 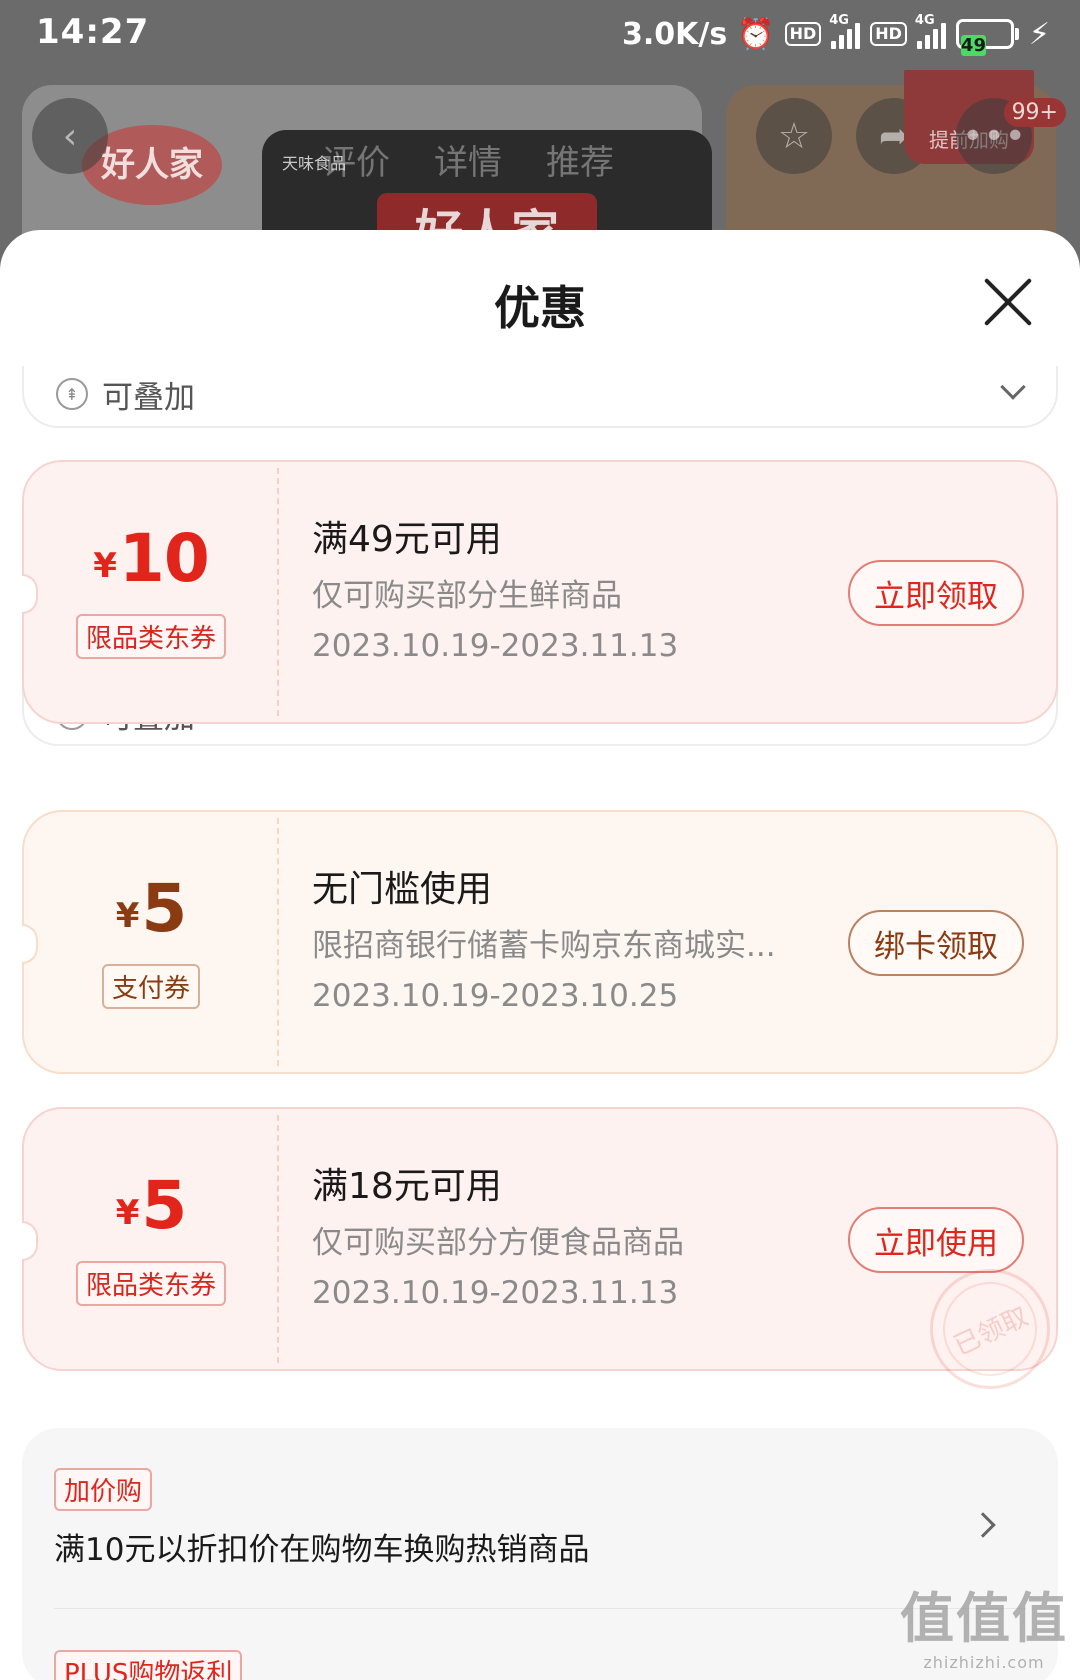 What do you see at coordinates (540, 397) in the screenshot?
I see `stackable-toggle-top: ⇞ 可叠加` at bounding box center [540, 397].